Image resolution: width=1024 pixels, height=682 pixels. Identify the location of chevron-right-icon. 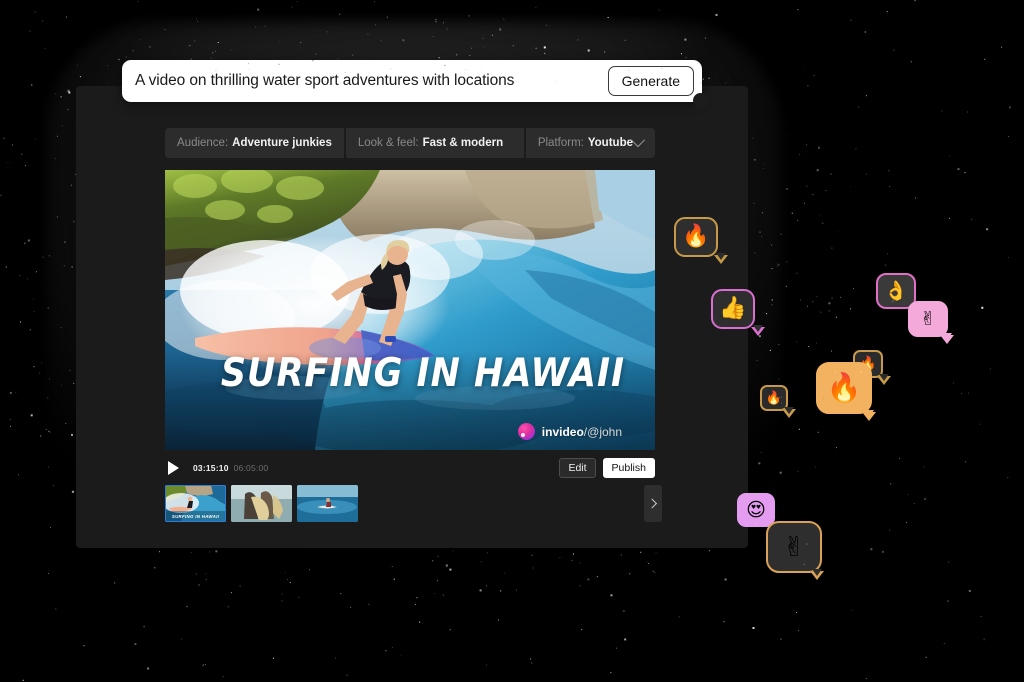
(651, 503).